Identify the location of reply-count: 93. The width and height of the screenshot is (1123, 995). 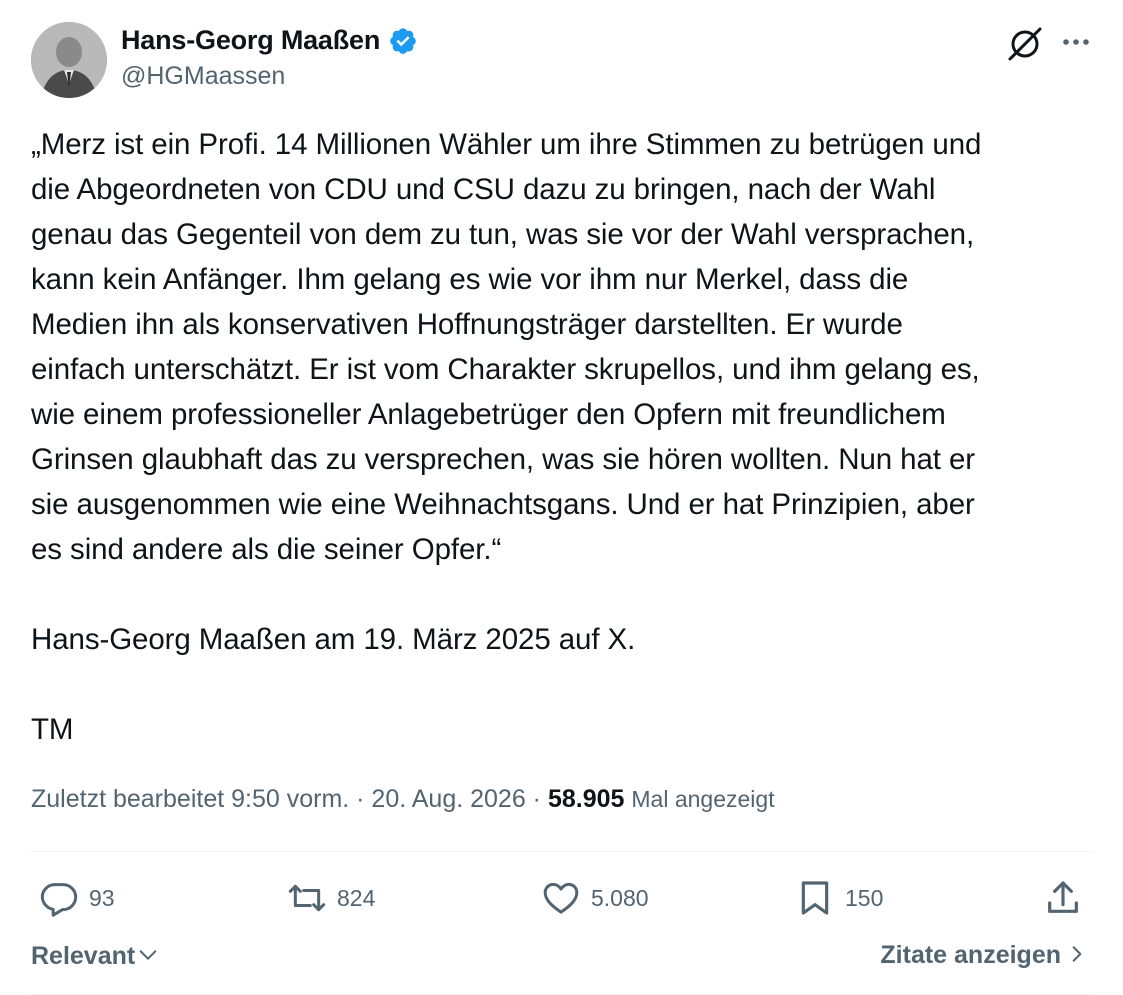
(102, 897).